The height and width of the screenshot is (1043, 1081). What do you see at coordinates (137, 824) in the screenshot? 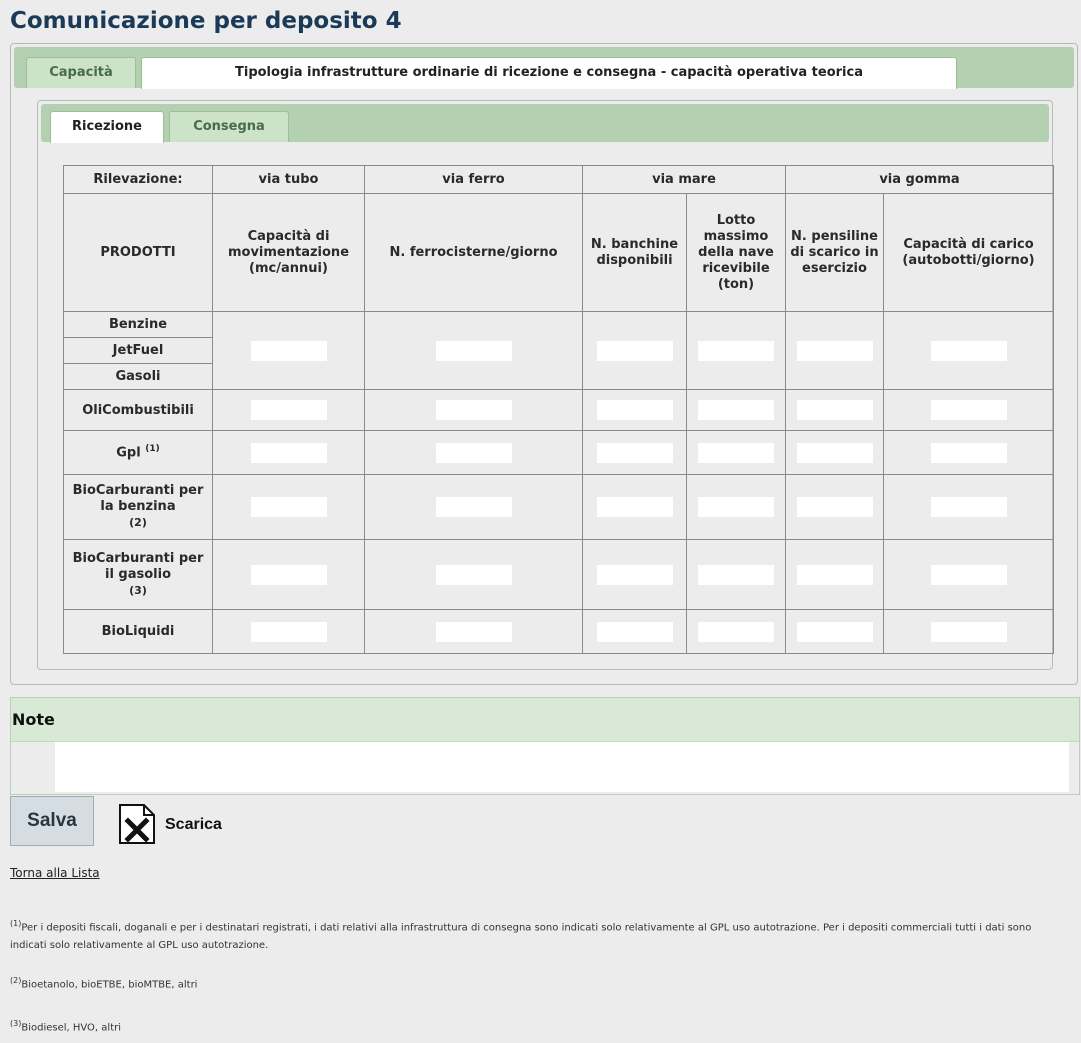
I see `excel-icon` at bounding box center [137, 824].